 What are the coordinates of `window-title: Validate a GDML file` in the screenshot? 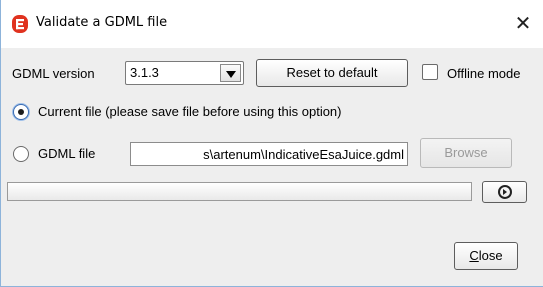 It's located at (102, 22).